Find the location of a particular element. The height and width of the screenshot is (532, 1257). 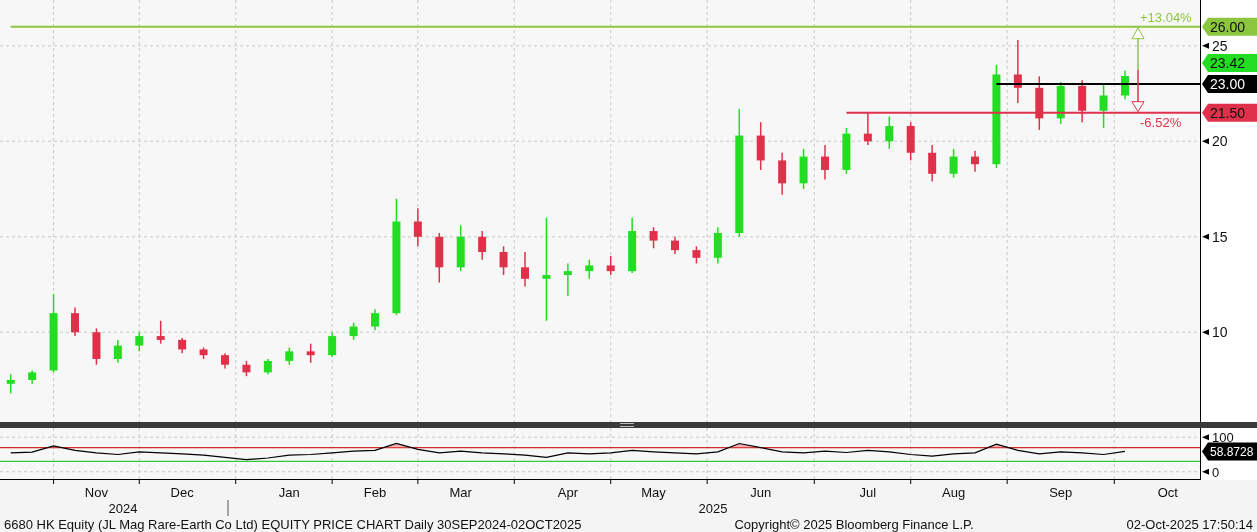

month-label: May is located at coordinates (653, 492).